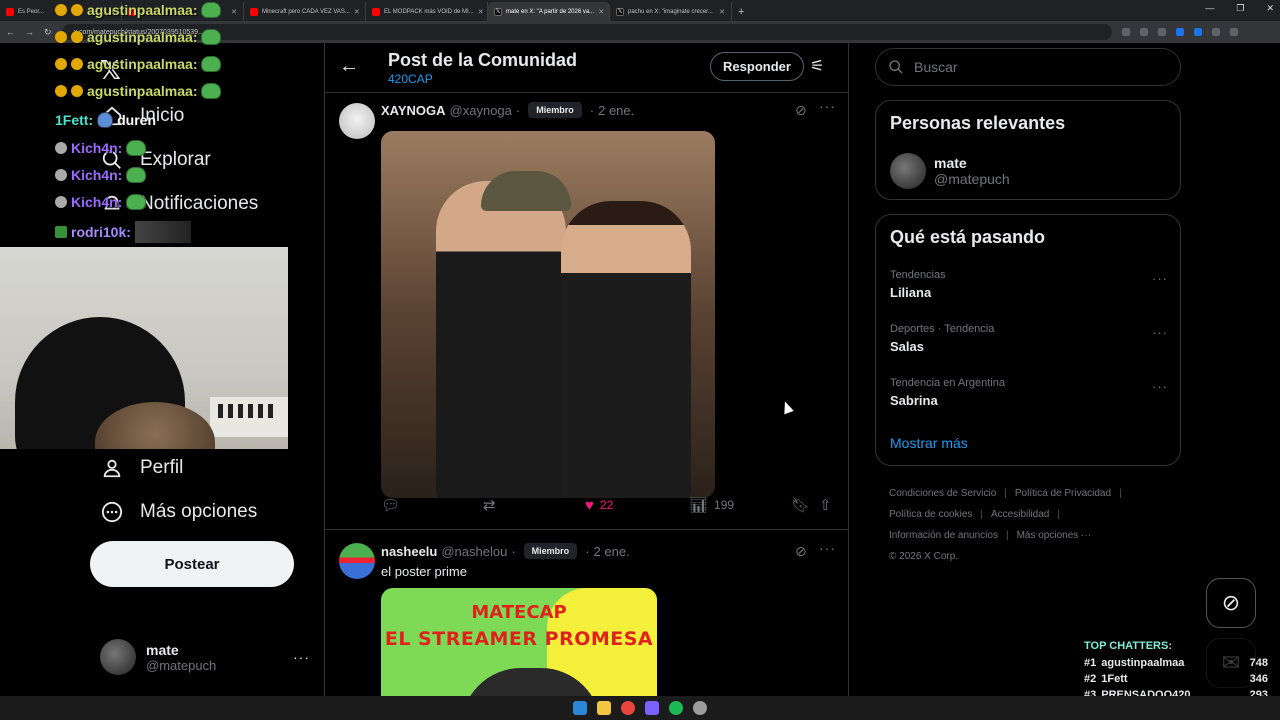 Image resolution: width=1280 pixels, height=720 pixels. I want to click on back-icon: ←, so click(10, 32).